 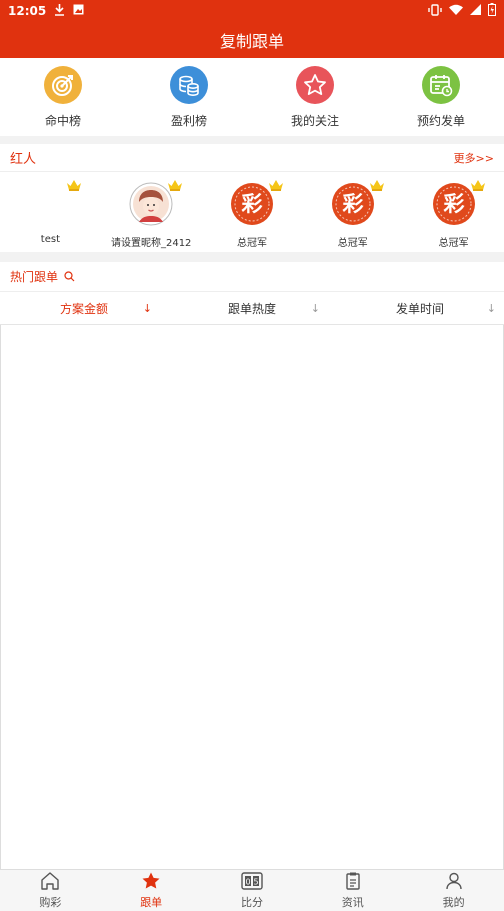 I want to click on calendar-icon, so click(x=441, y=85).